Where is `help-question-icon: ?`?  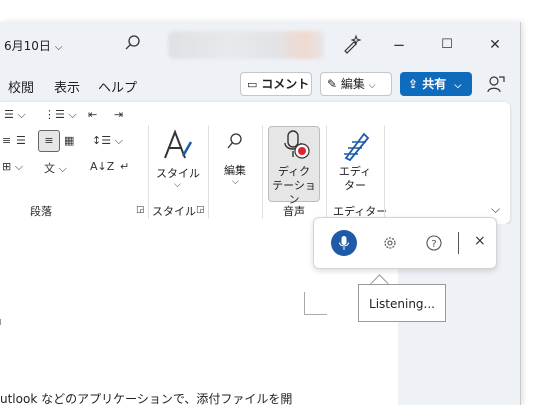
help-question-icon: ? is located at coordinates (434, 243).